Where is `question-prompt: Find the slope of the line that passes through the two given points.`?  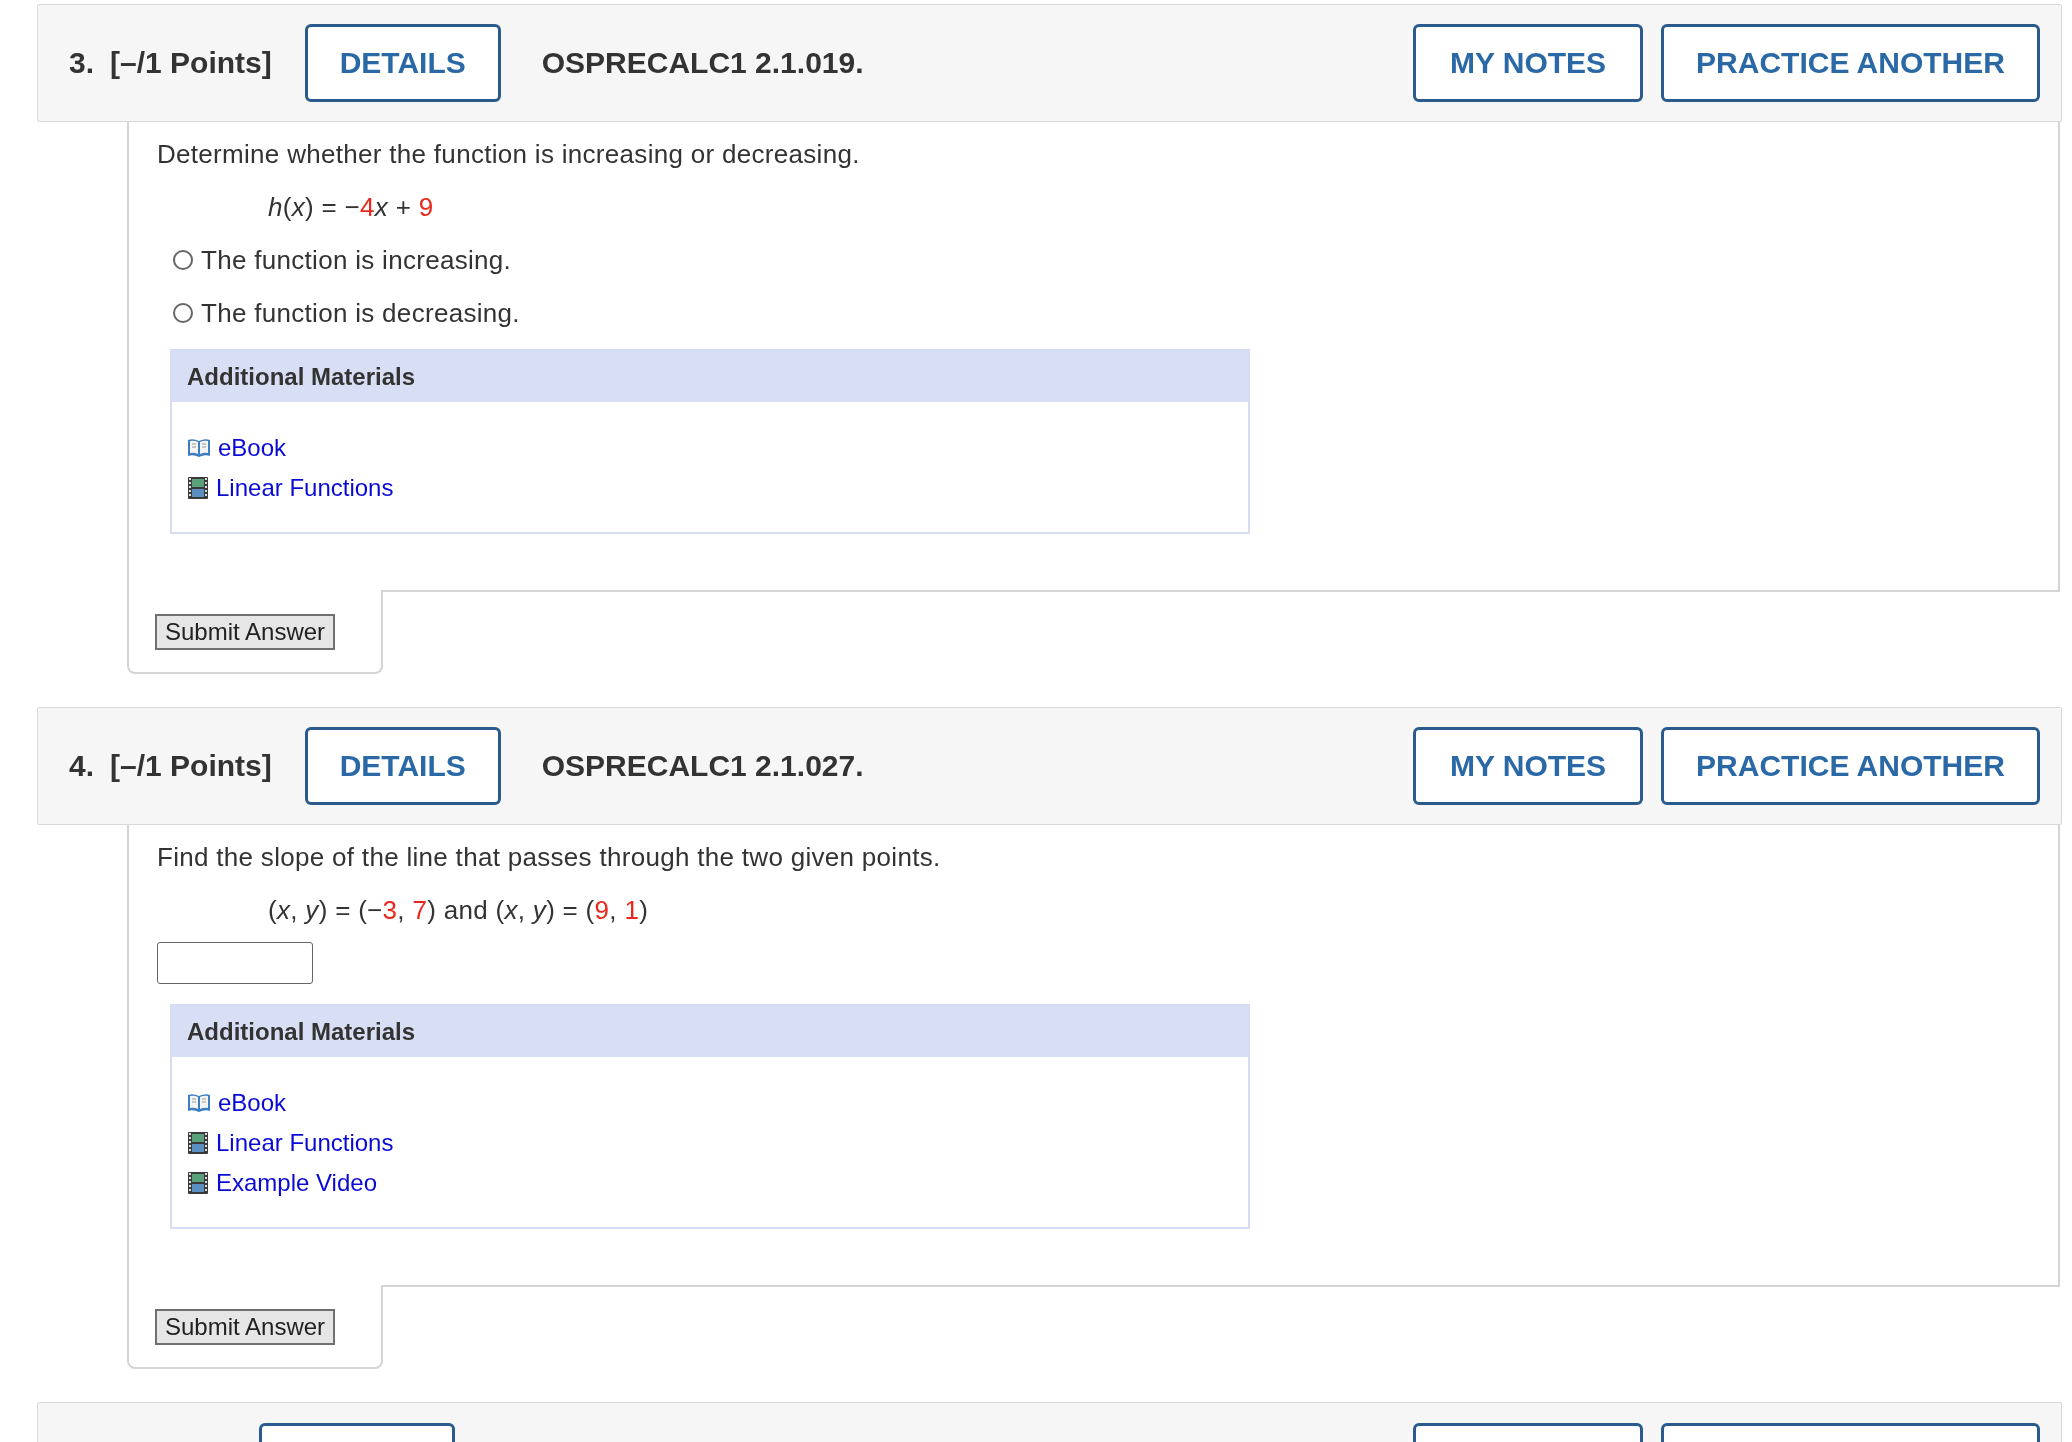
question-prompt: Find the slope of the line that passes through the two given points. is located at coordinates (549, 857).